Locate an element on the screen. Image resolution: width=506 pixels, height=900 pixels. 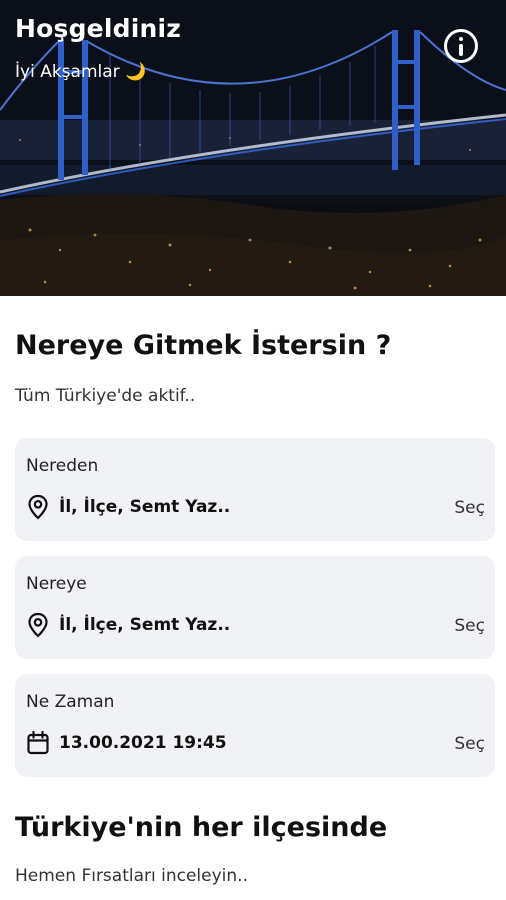
when-value: 13.00.2021 19:45 is located at coordinates (143, 743).